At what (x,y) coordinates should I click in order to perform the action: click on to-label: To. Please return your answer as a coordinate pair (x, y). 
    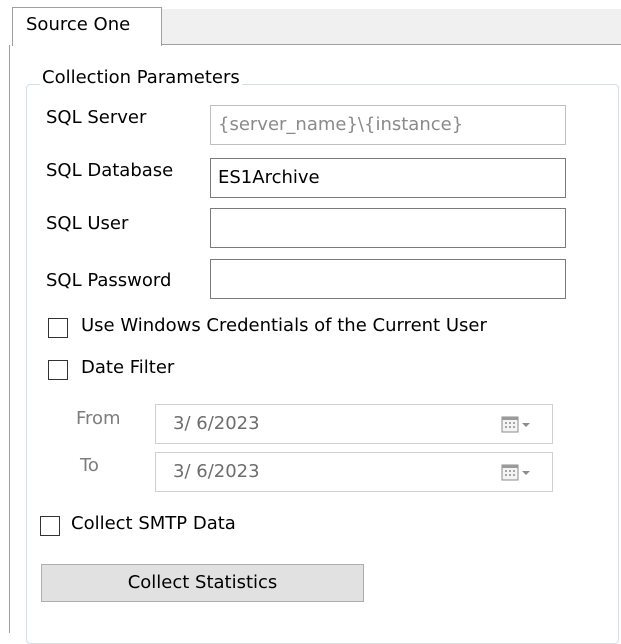
    Looking at the image, I should click on (89, 465).